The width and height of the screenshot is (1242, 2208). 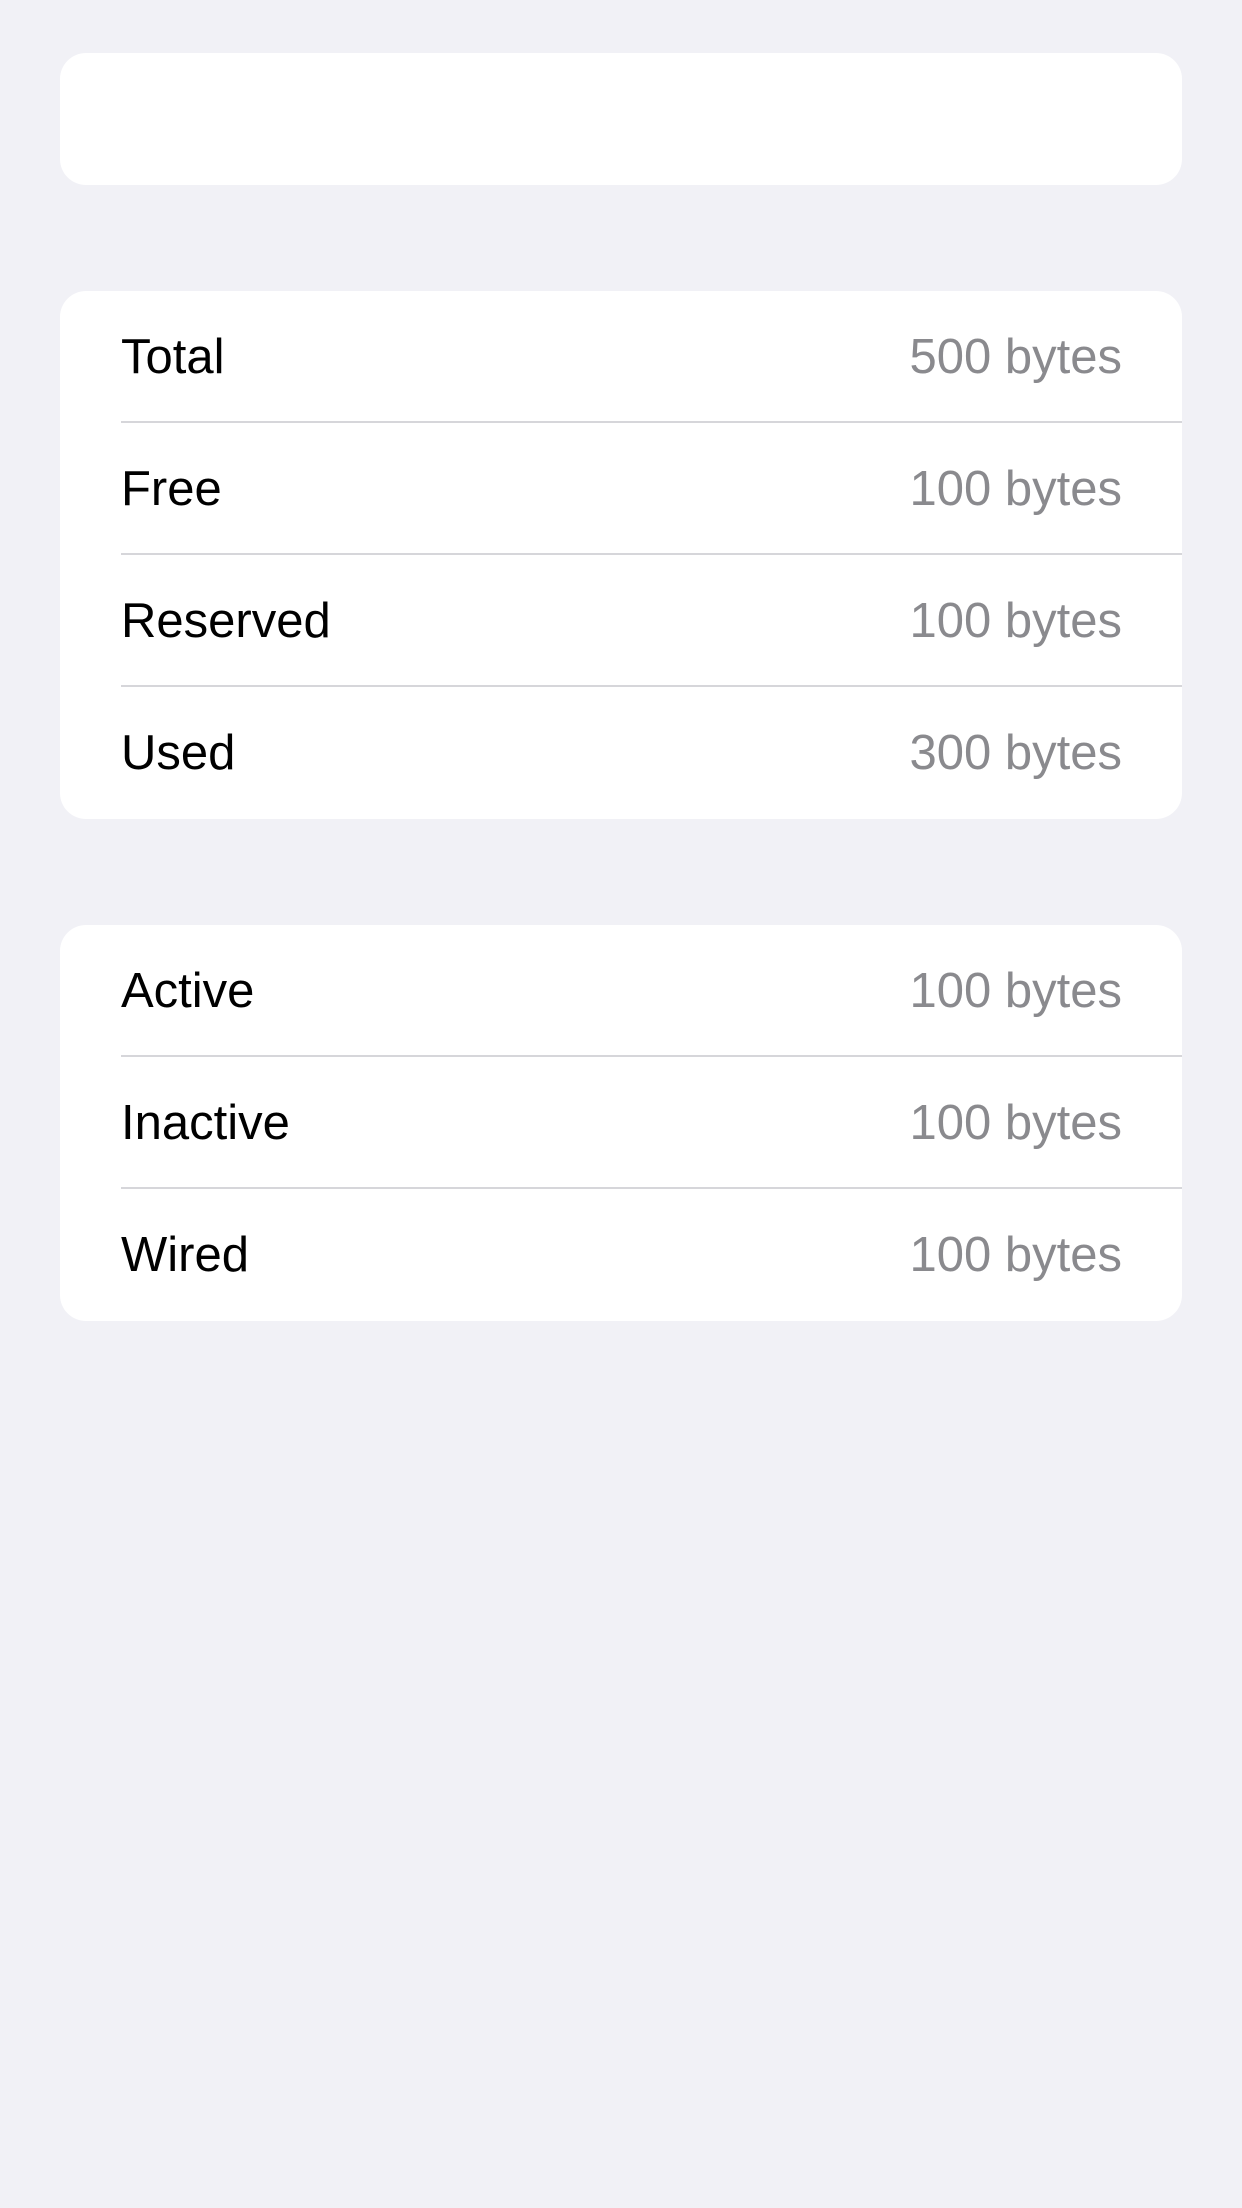 What do you see at coordinates (621, 357) in the screenshot?
I see `list-row-total: Total 500 bytes` at bounding box center [621, 357].